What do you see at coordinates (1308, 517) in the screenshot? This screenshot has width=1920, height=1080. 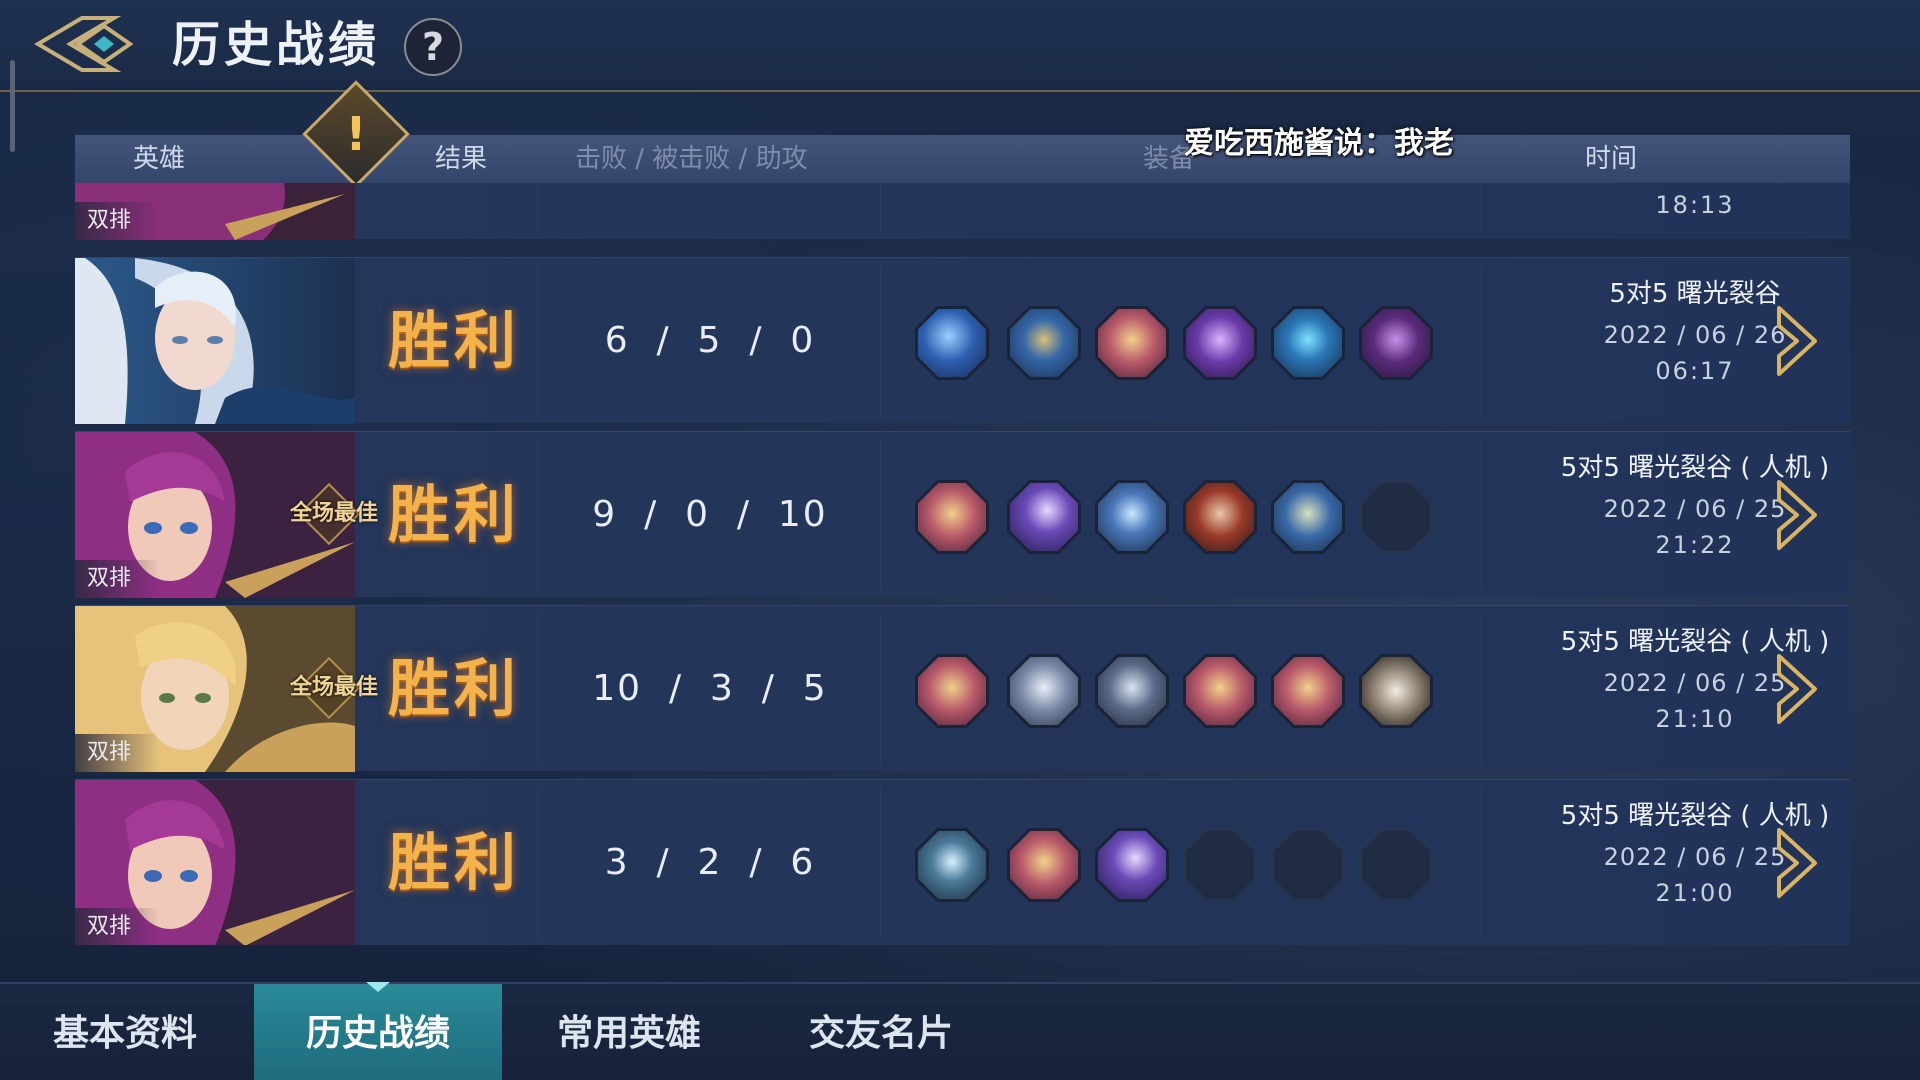 I see `blue-quiver-item-icon` at bounding box center [1308, 517].